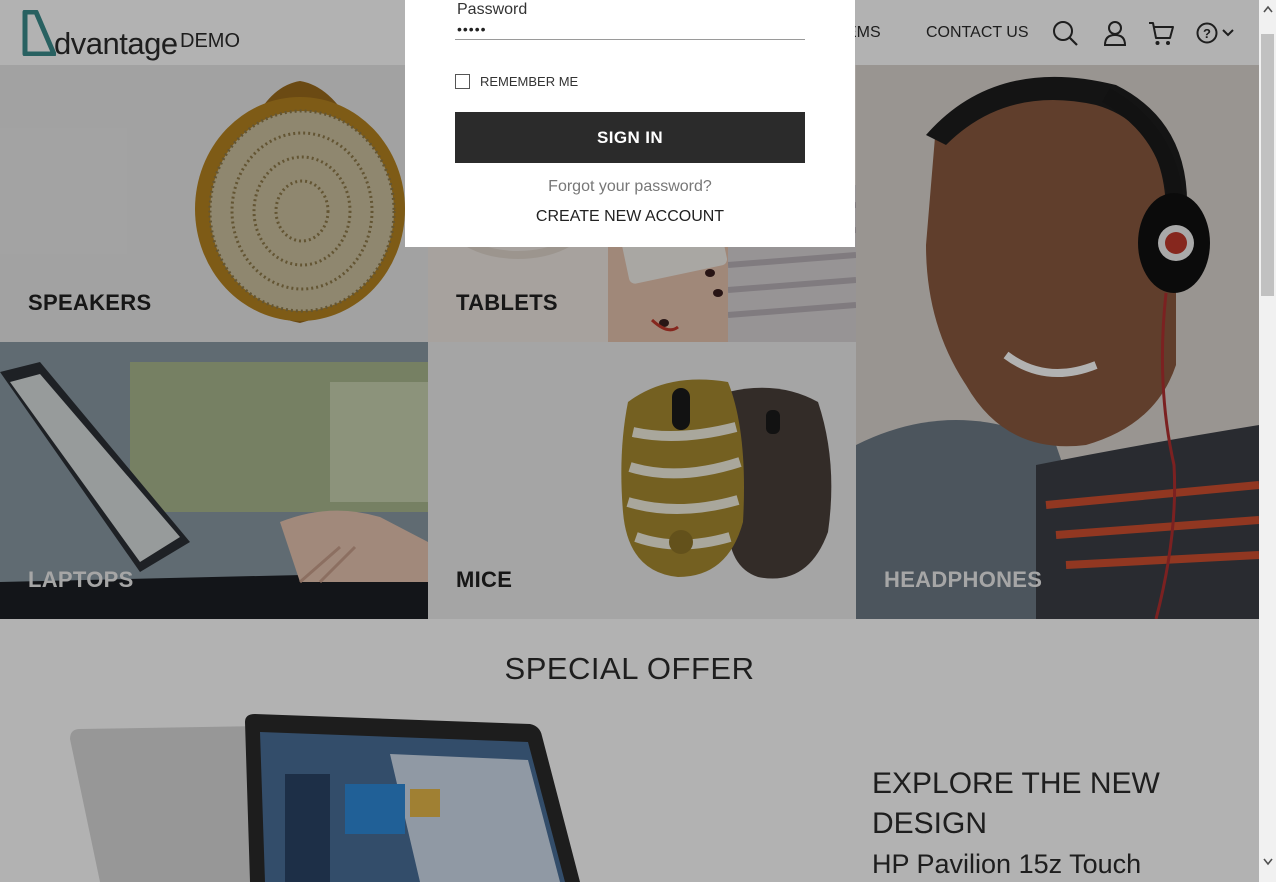 The width and height of the screenshot is (1276, 882). I want to click on forgot-password-link: Forgot your password?, so click(630, 187).